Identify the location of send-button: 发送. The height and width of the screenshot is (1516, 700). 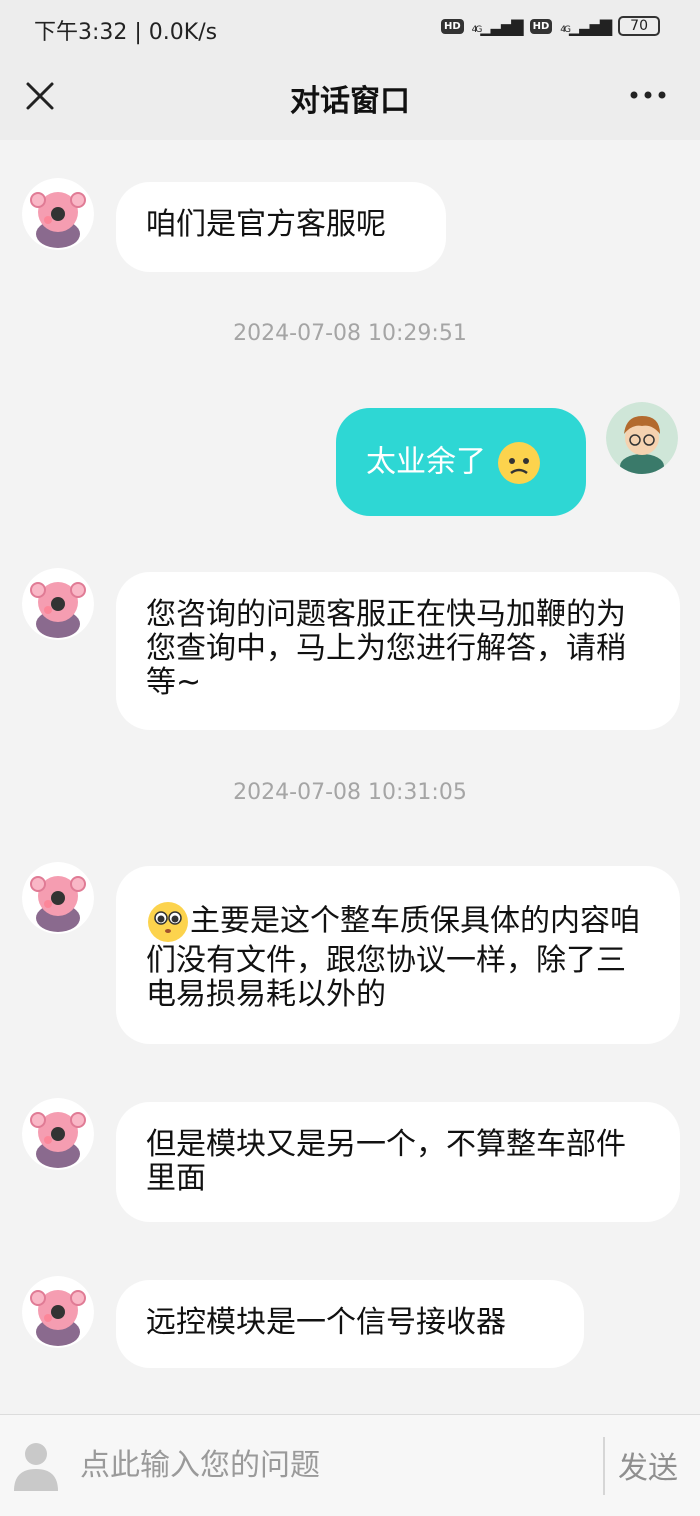
(648, 1465).